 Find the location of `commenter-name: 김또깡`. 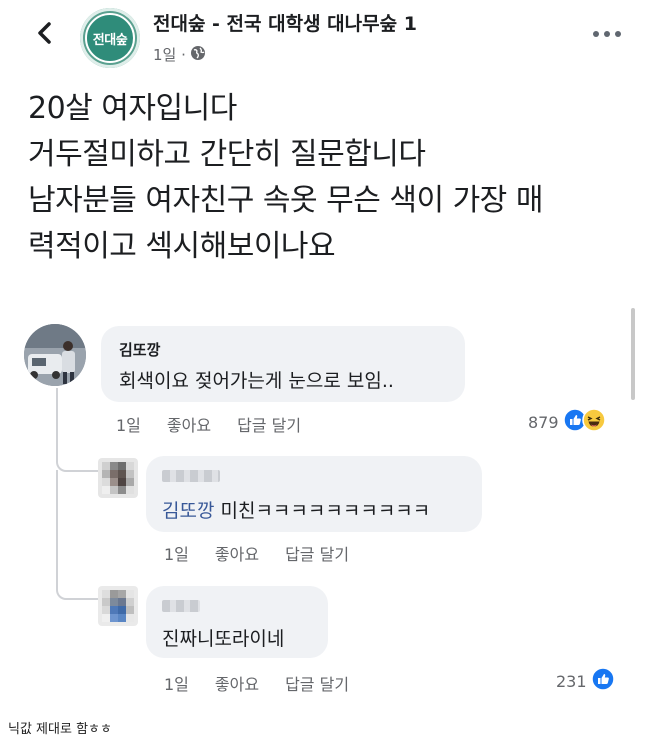

commenter-name: 김또깡 is located at coordinates (139, 349).